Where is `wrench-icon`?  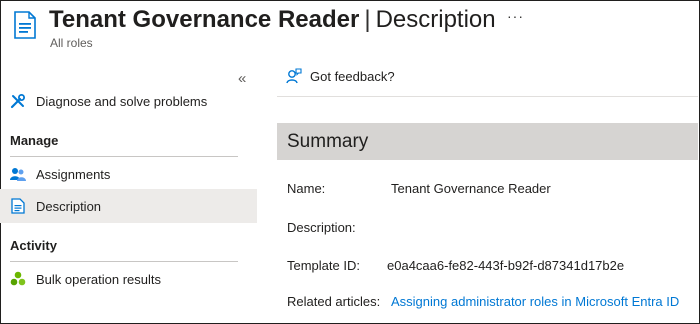 wrench-icon is located at coordinates (17, 101).